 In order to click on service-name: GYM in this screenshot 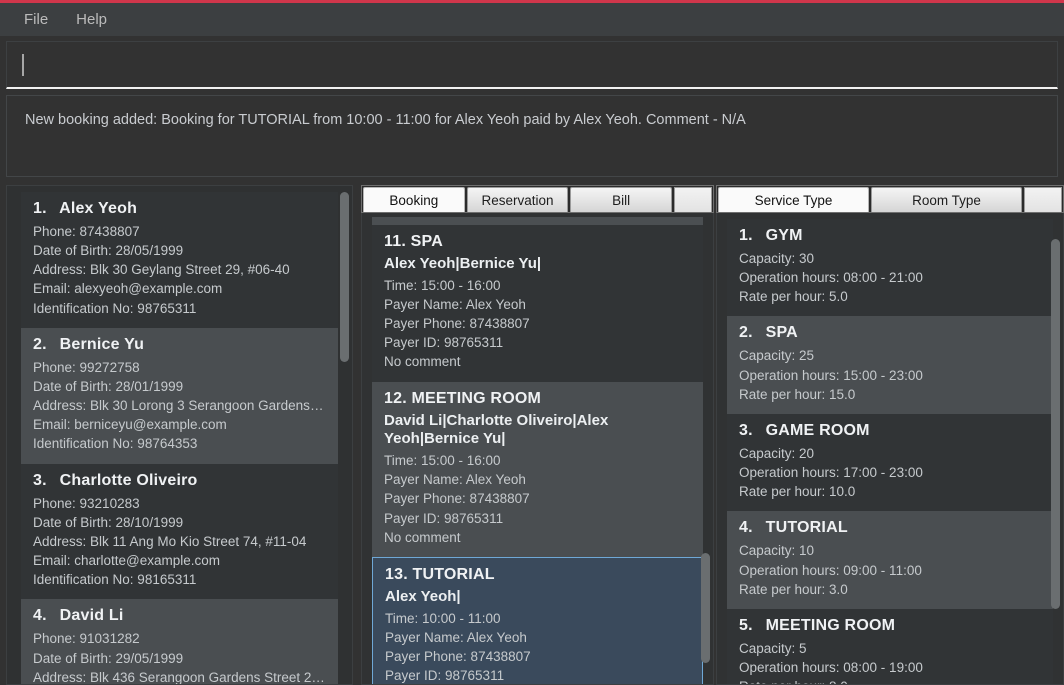, I will do `click(784, 235)`.